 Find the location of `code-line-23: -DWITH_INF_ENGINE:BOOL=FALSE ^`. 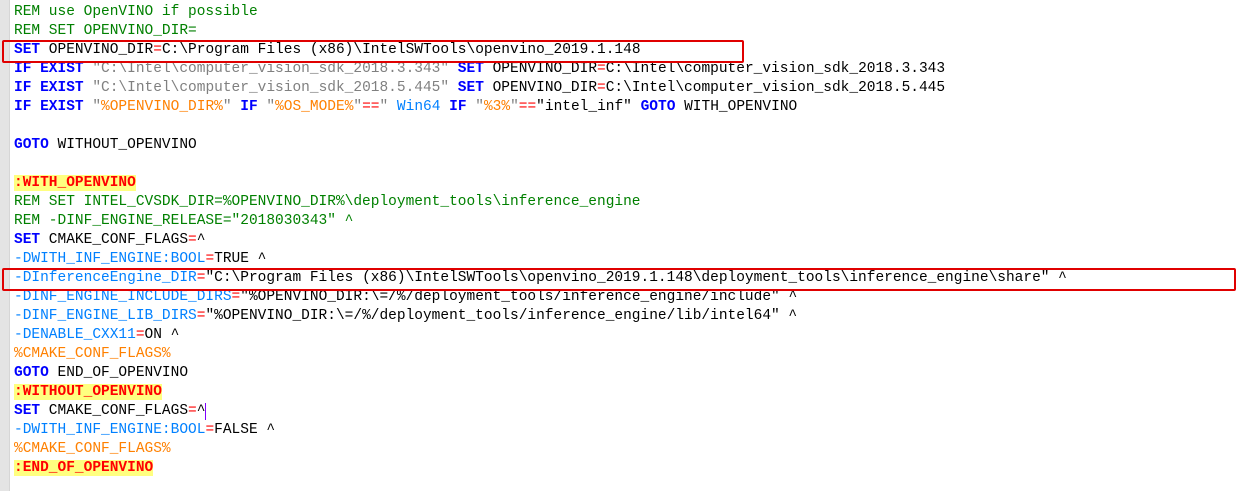

code-line-23: -DWITH_INF_ENGINE:BOOL=FALSE ^ is located at coordinates (540, 430).